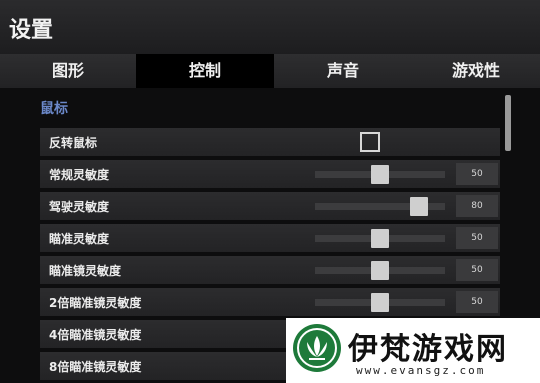  What do you see at coordinates (477, 302) in the screenshot?
I see `2x-scope-sensitivity-value: 50` at bounding box center [477, 302].